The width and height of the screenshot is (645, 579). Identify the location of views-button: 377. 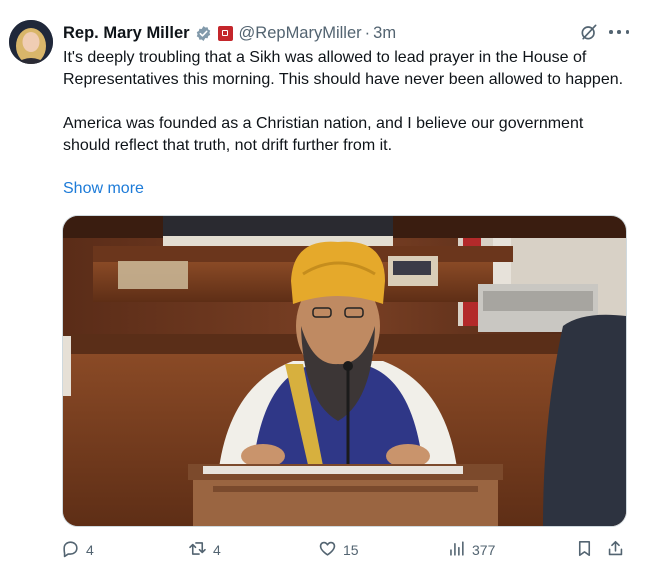
(471, 550).